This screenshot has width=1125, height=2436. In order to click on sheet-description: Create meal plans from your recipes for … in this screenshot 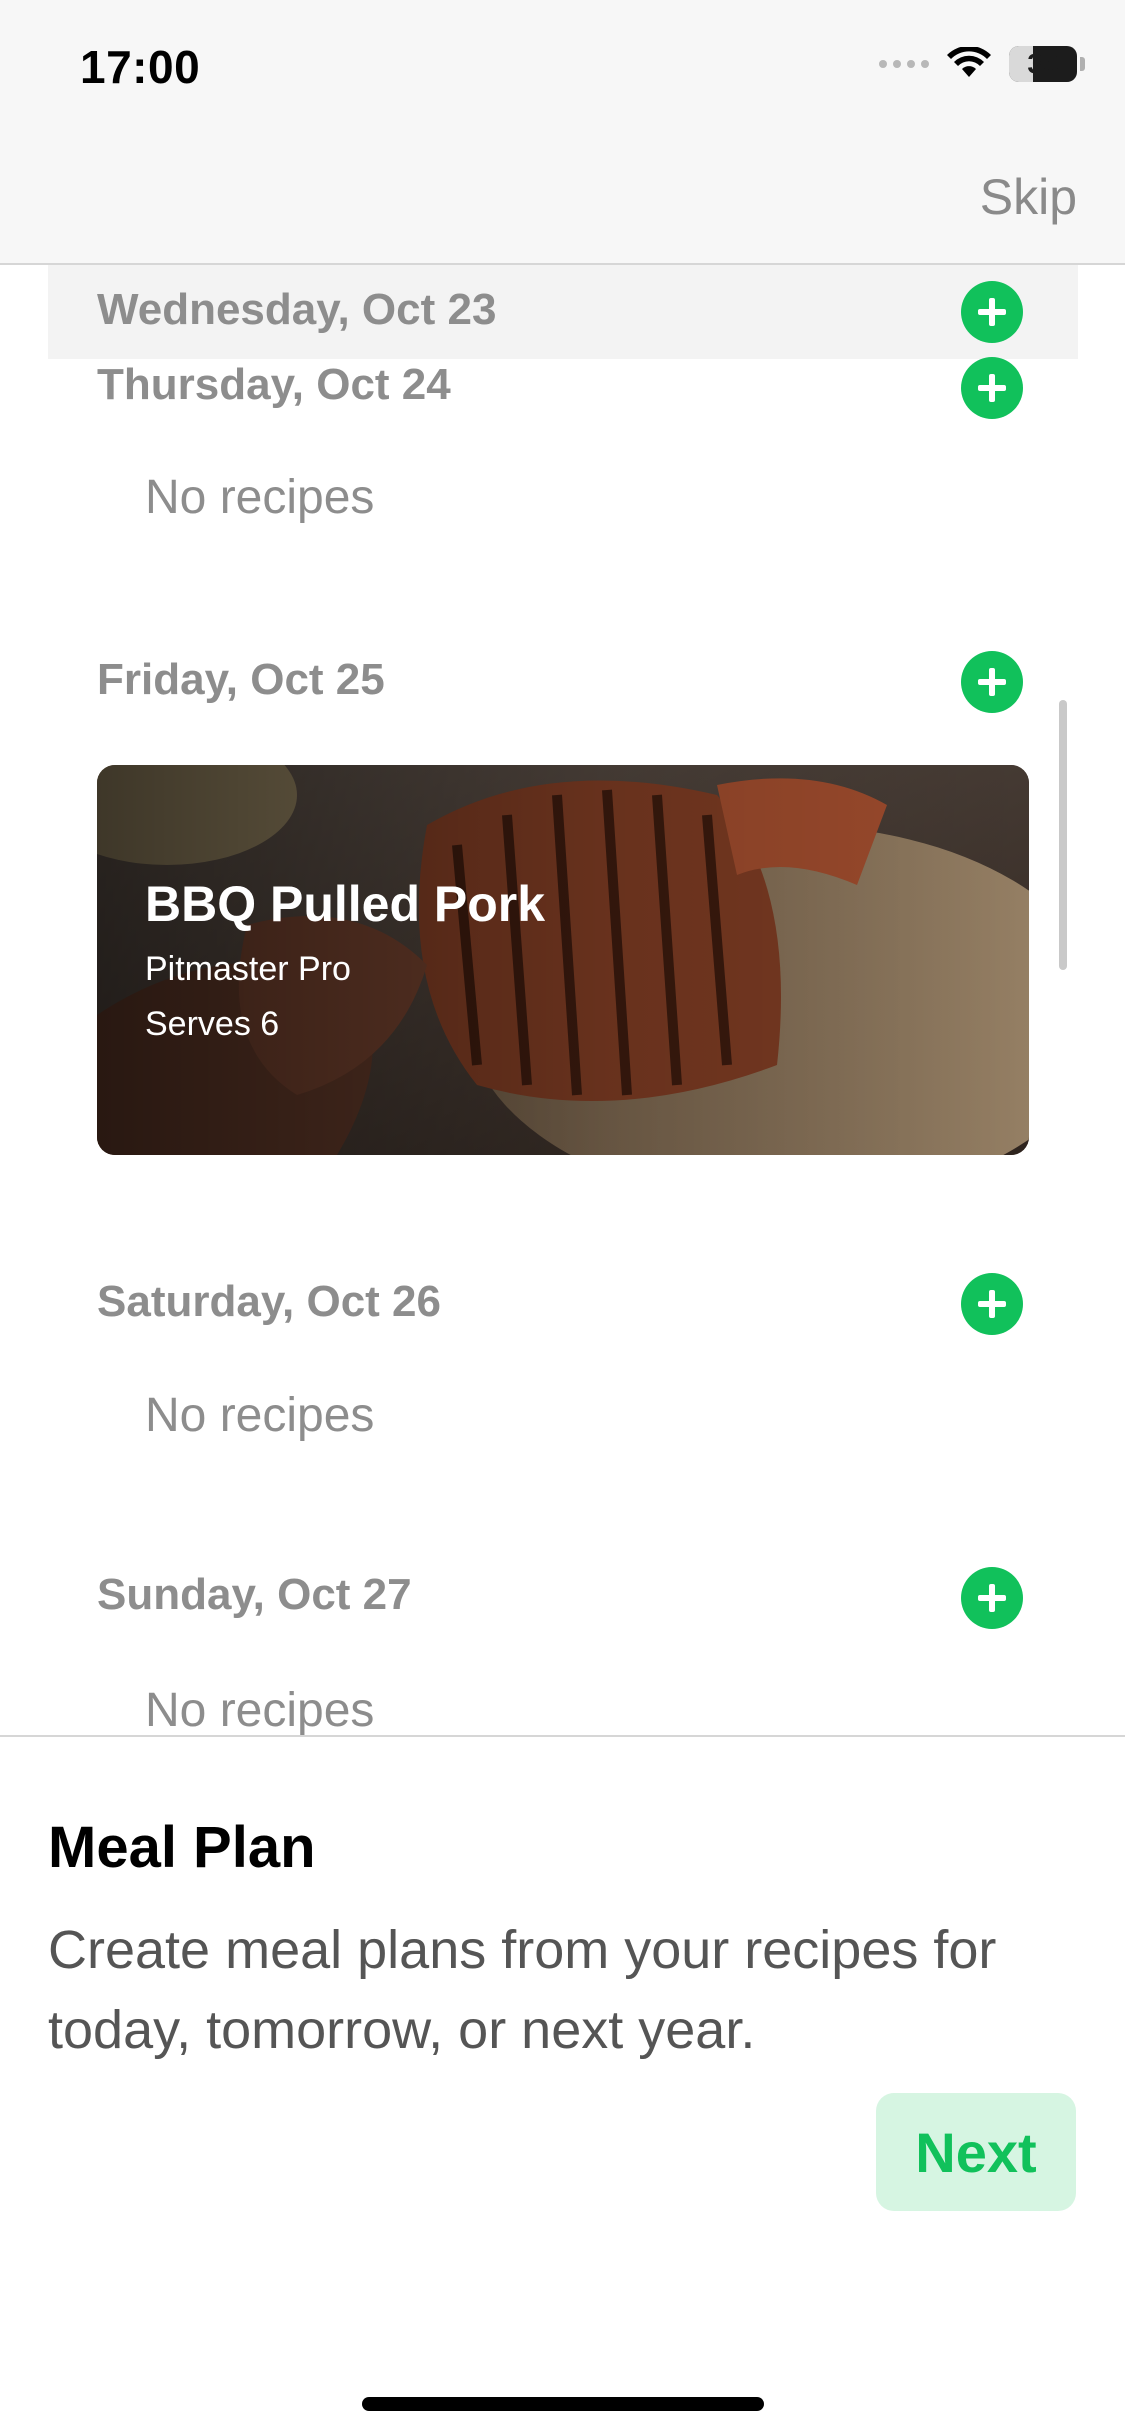, I will do `click(522, 1990)`.